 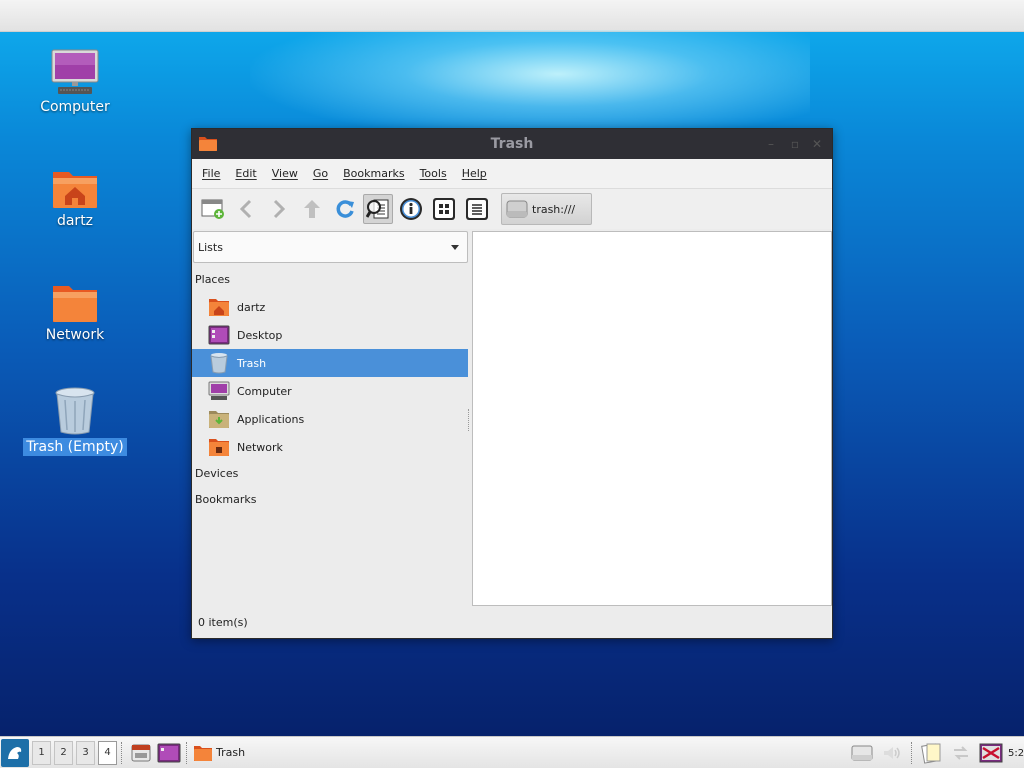 I want to click on new-tab-button, so click(x=213, y=209).